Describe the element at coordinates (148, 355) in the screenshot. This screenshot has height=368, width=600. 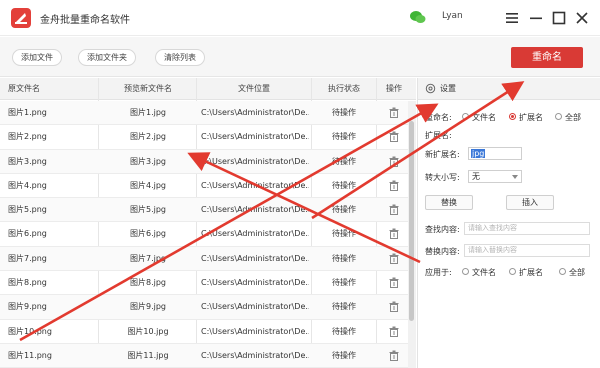
I see `cell-preview-name: 图片11.jpg` at that location.